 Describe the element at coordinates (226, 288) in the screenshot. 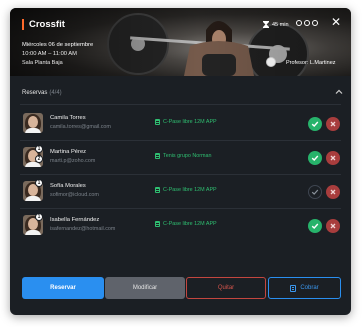

I see `quitar-button: Quitar` at that location.